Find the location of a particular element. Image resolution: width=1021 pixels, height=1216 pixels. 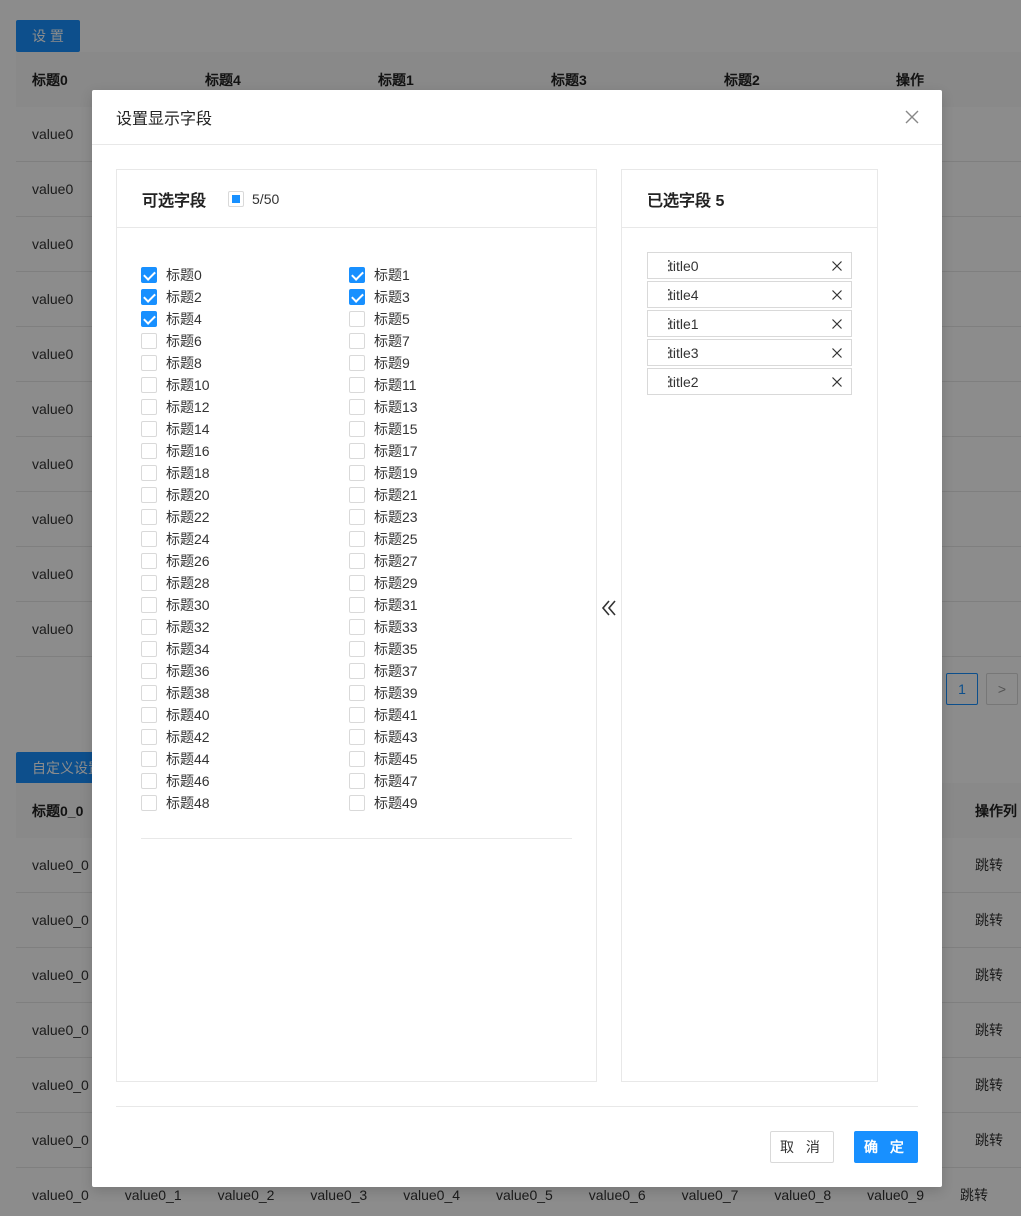

field-option: 标题38 is located at coordinates (245, 693).